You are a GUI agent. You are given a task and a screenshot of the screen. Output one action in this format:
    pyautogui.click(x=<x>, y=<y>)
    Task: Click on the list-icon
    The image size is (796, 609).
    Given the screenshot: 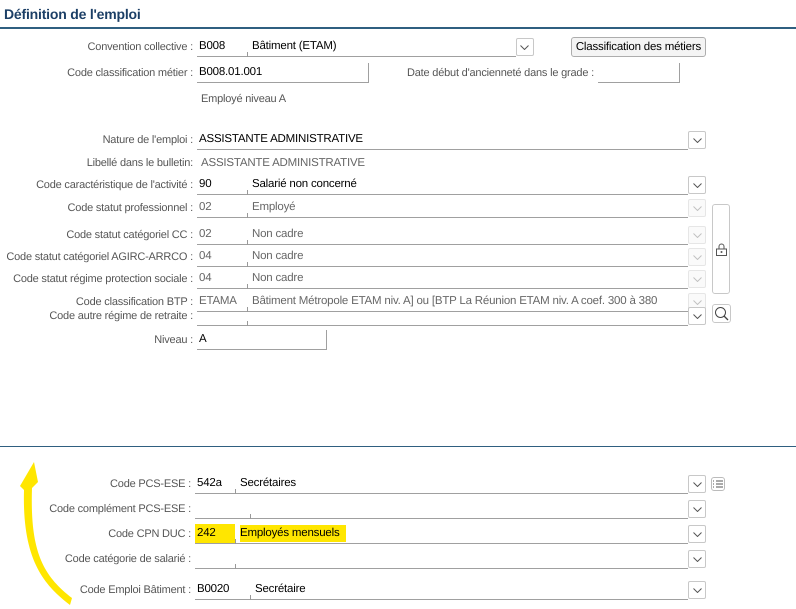 What is the action you would take?
    pyautogui.click(x=718, y=484)
    